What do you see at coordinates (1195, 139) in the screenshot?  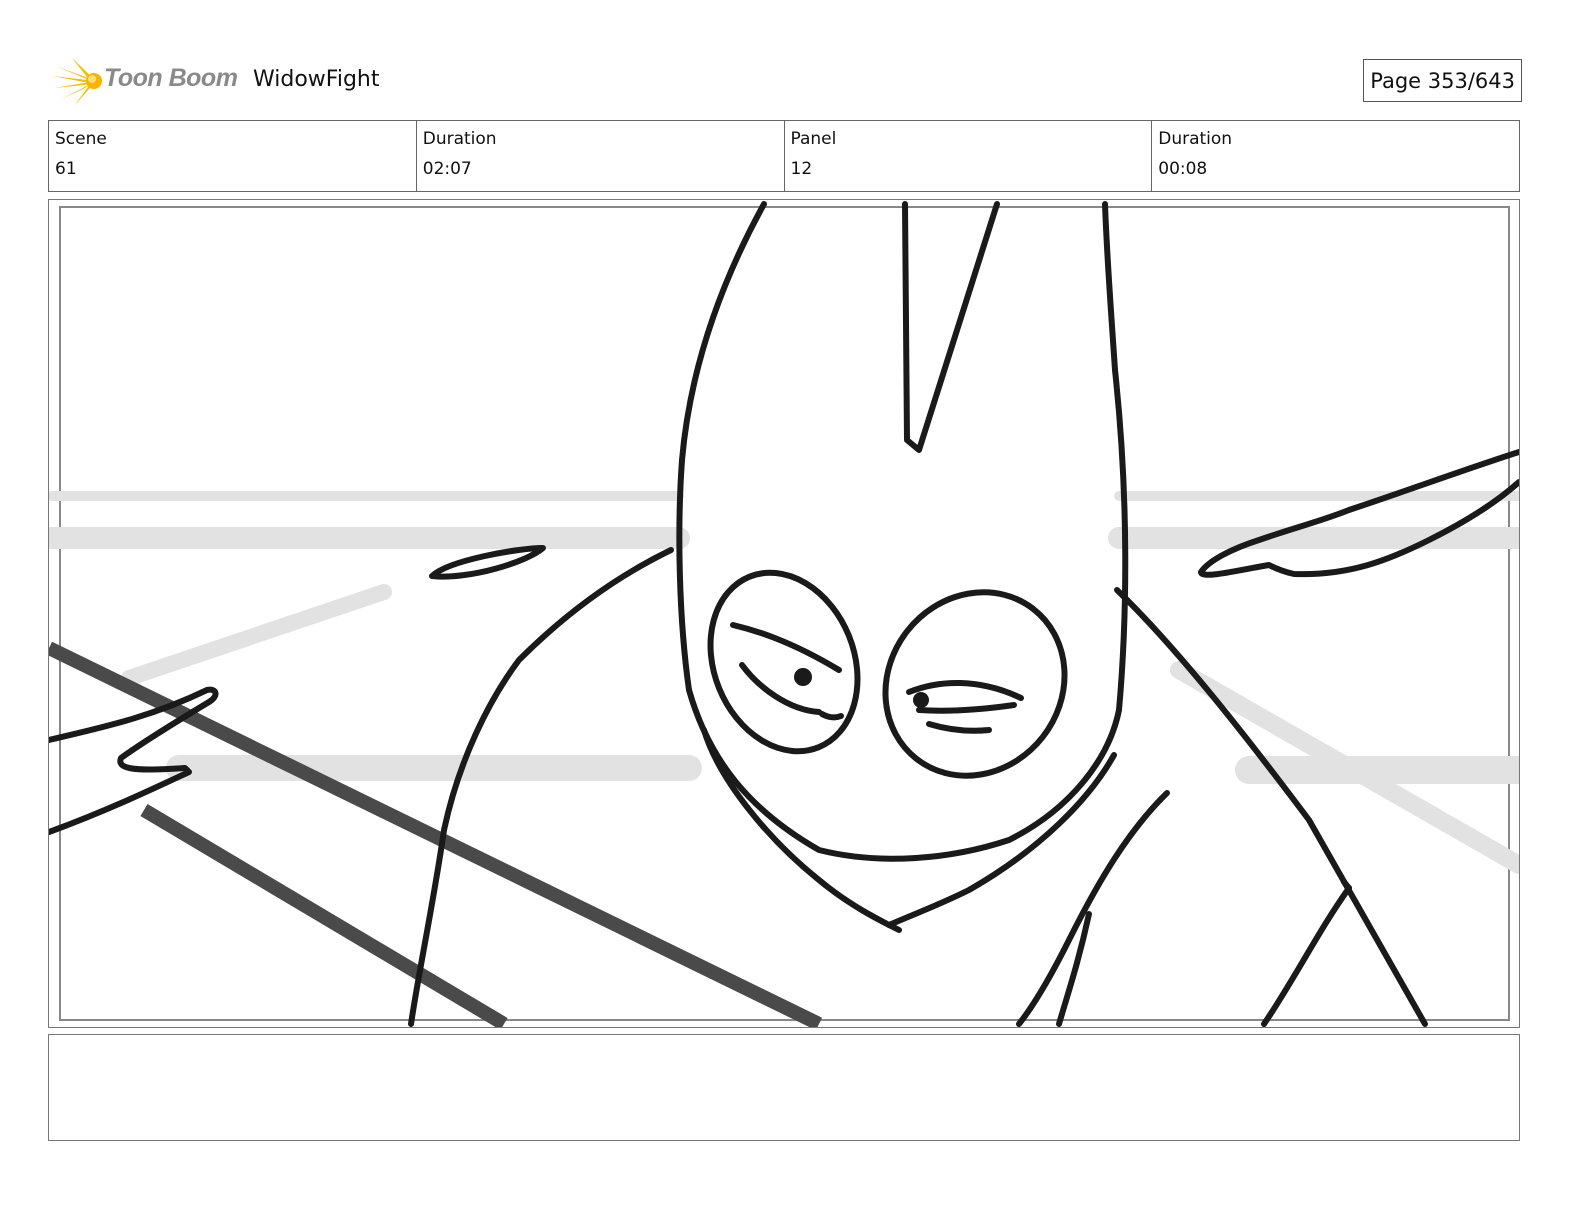 I see `panel-duration-label: Duration` at bounding box center [1195, 139].